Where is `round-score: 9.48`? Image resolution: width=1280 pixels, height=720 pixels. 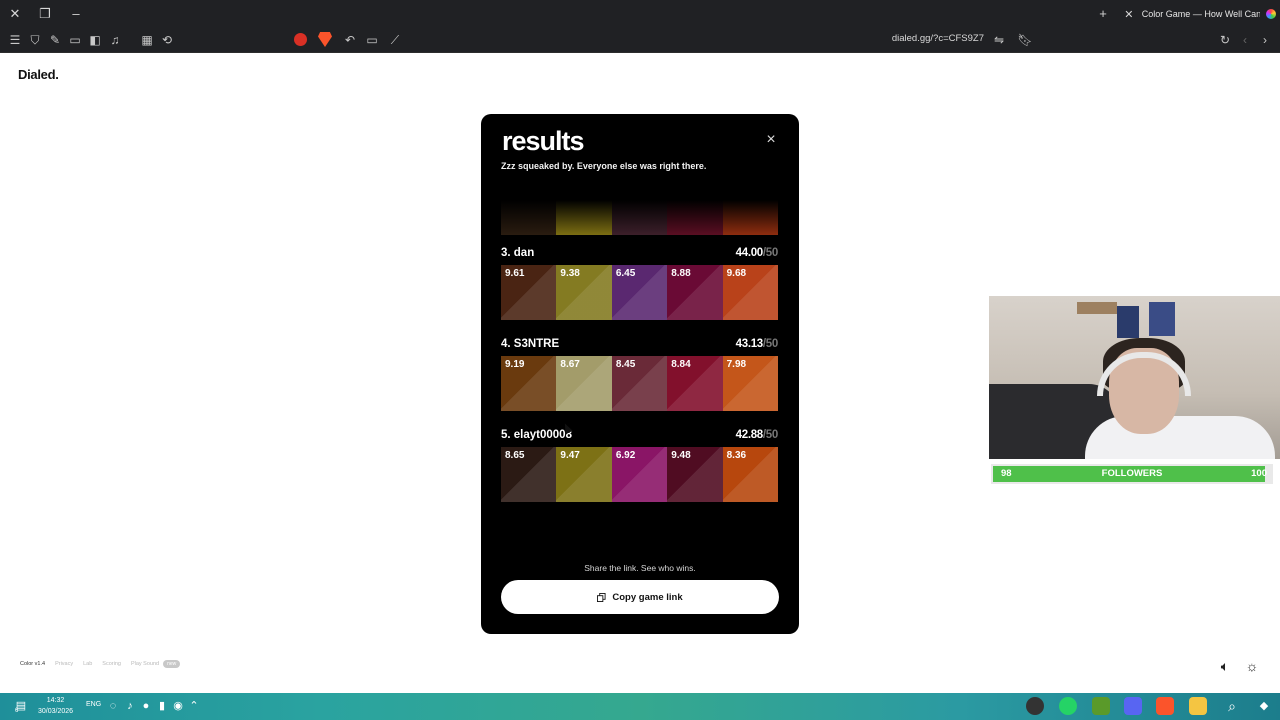 round-score: 9.48 is located at coordinates (681, 455).